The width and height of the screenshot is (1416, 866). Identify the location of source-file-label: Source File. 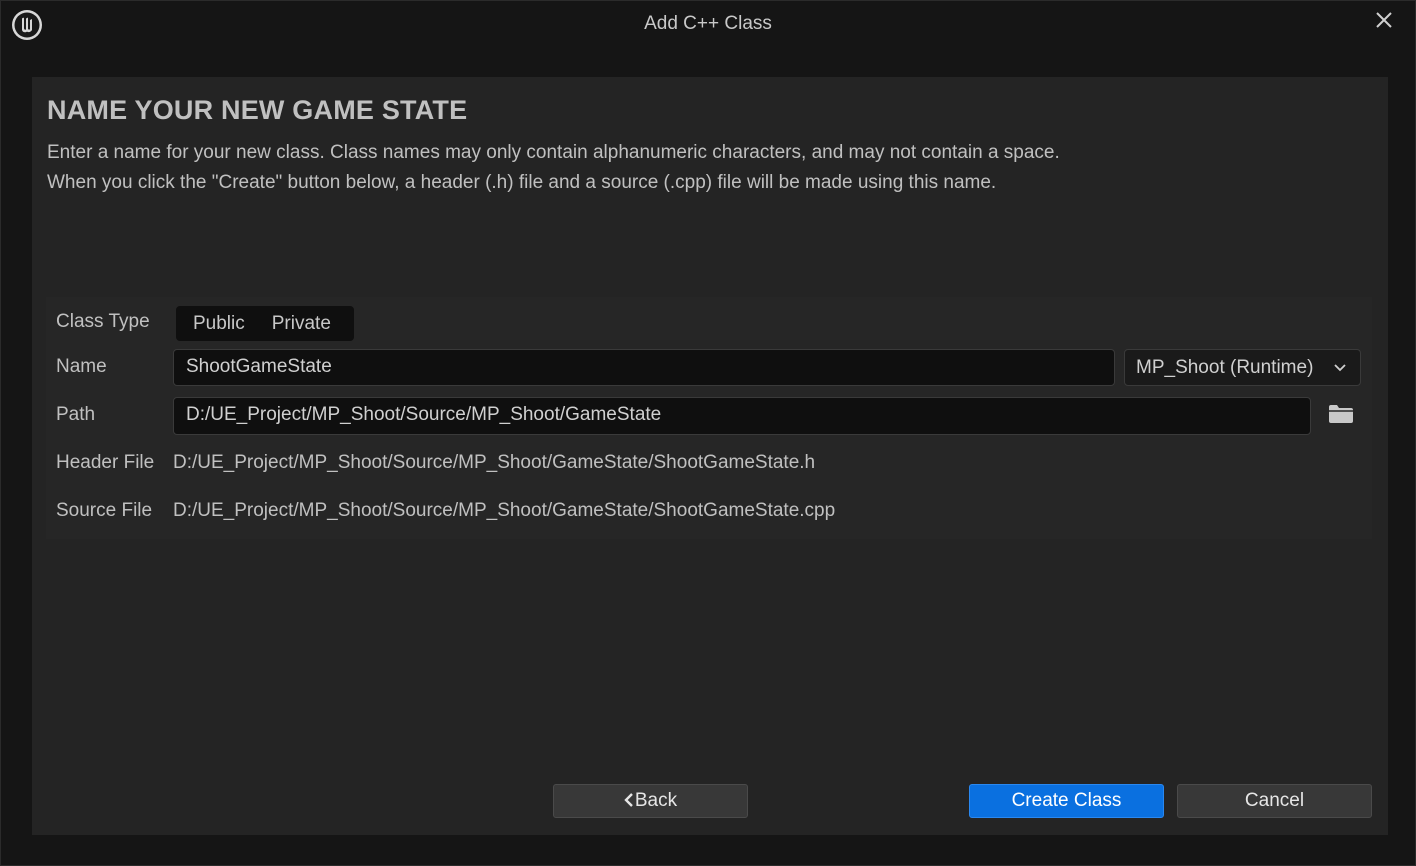
(104, 510).